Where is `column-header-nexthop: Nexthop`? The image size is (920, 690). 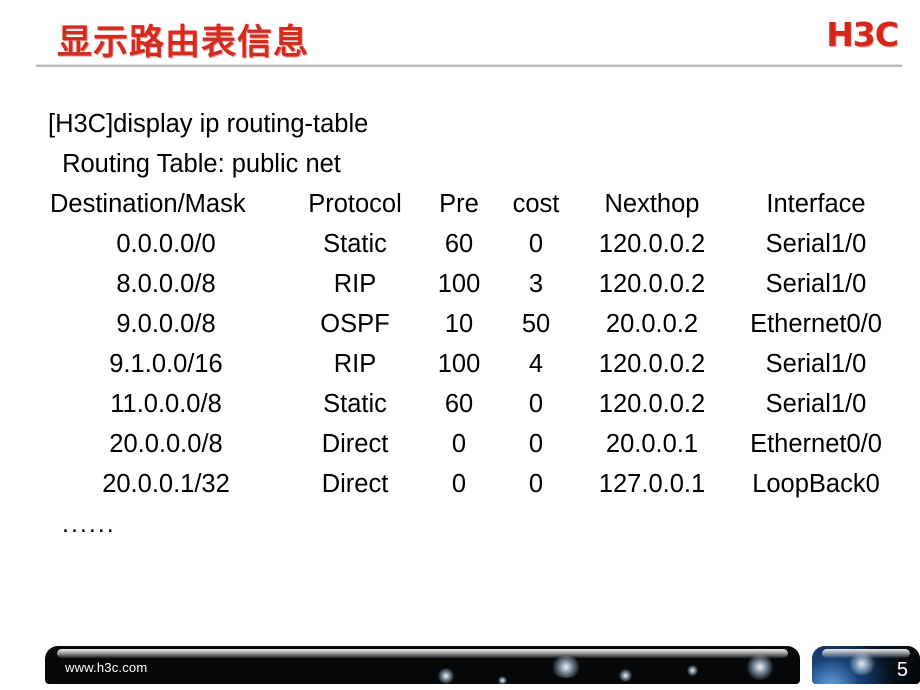 column-header-nexthop: Nexthop is located at coordinates (652, 204).